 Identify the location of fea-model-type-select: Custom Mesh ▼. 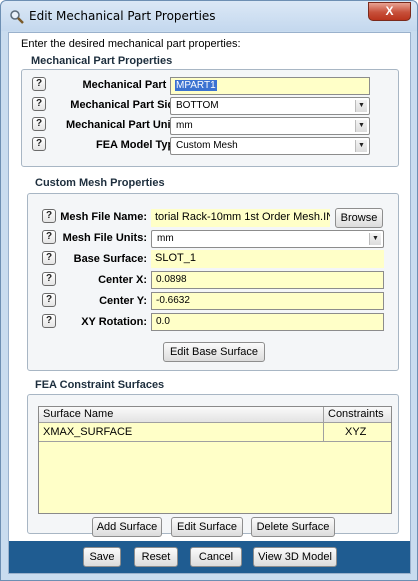
(270, 146).